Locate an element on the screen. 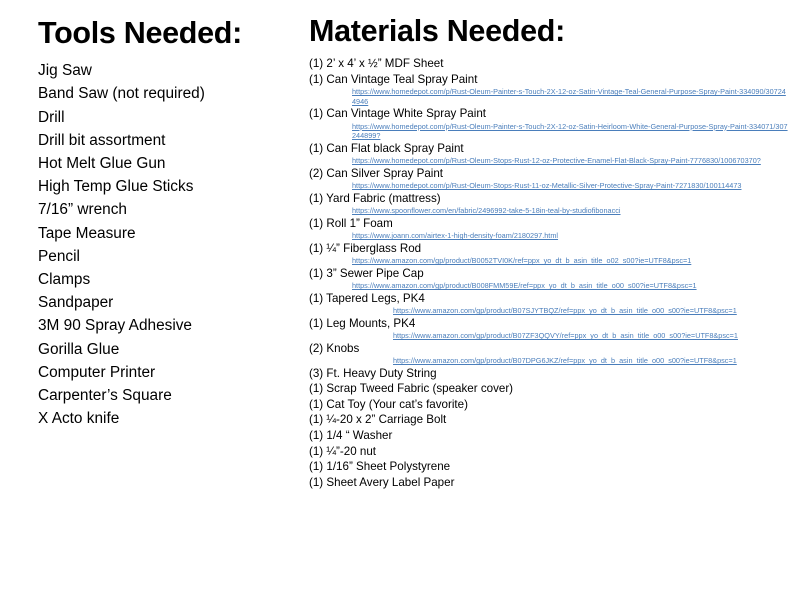 Image resolution: width=794 pixels, height=596 pixels. material-label: (1) ¼-20 x 2” Carriage Bolt is located at coordinates (378, 420).